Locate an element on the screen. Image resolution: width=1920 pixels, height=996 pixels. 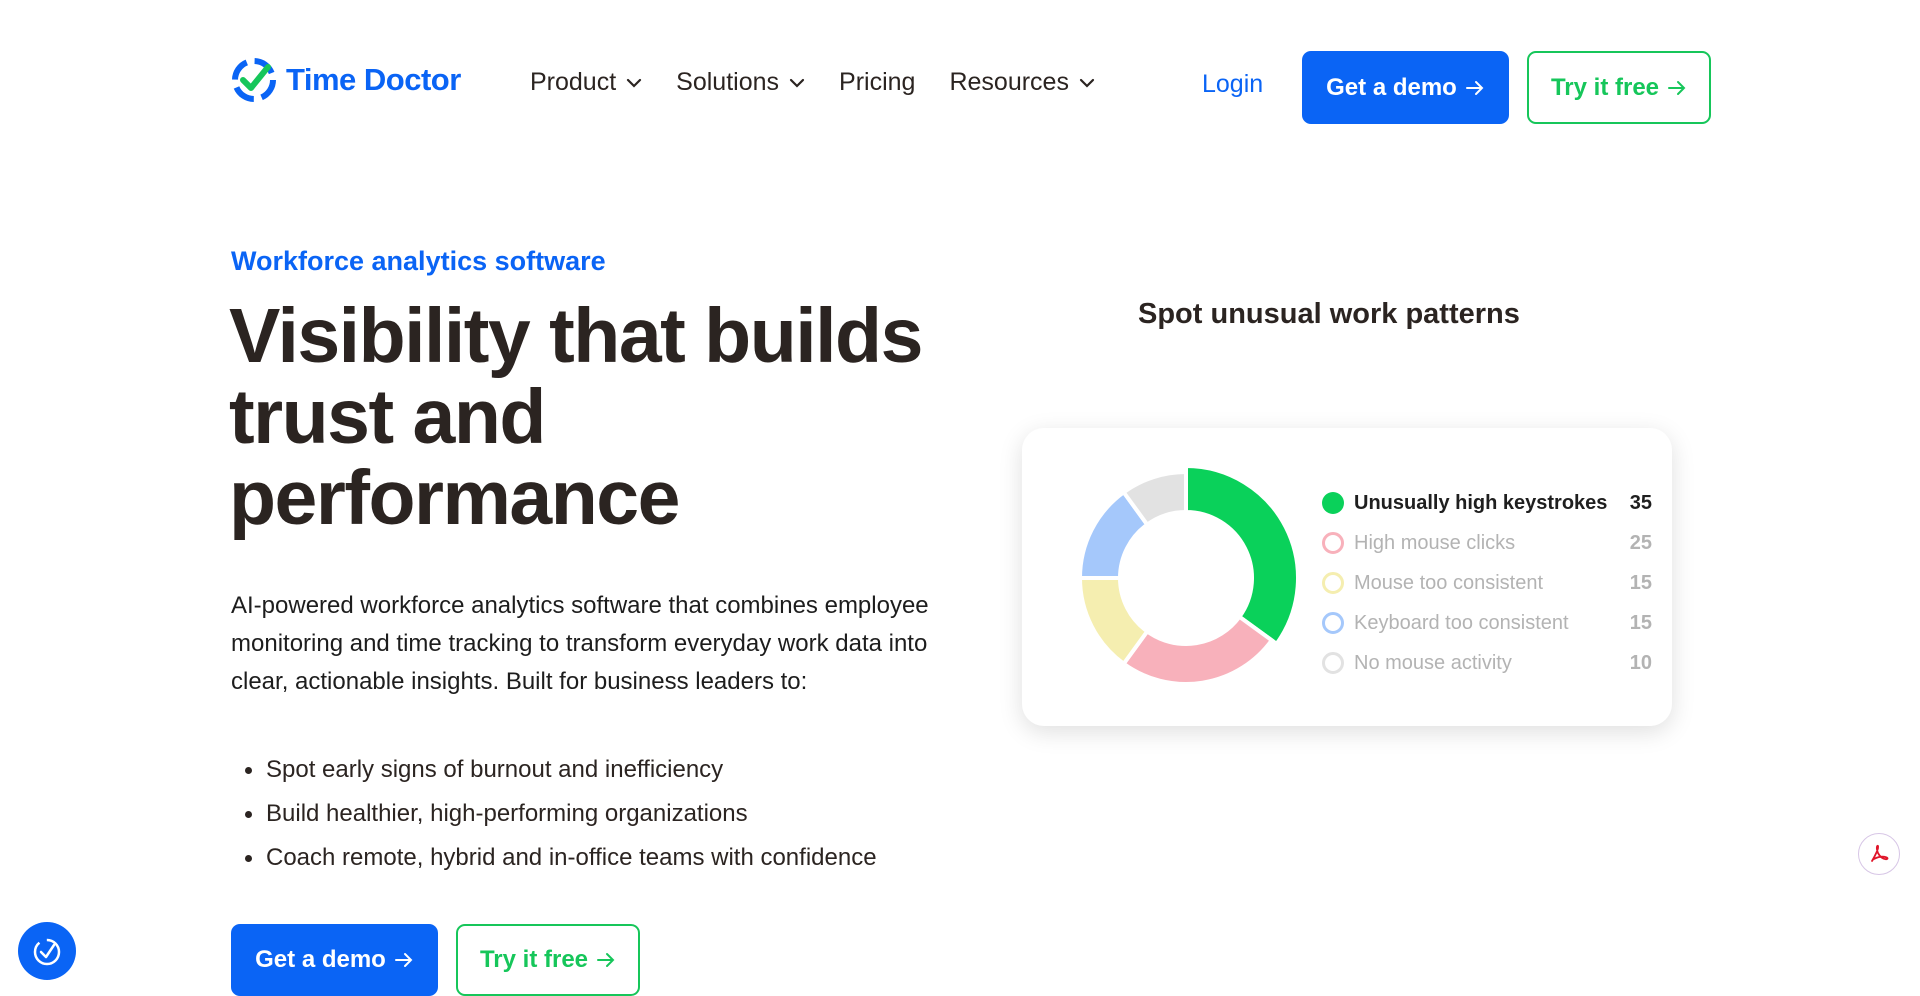
legend-item: High mouse clicks 25 is located at coordinates (1487, 543).